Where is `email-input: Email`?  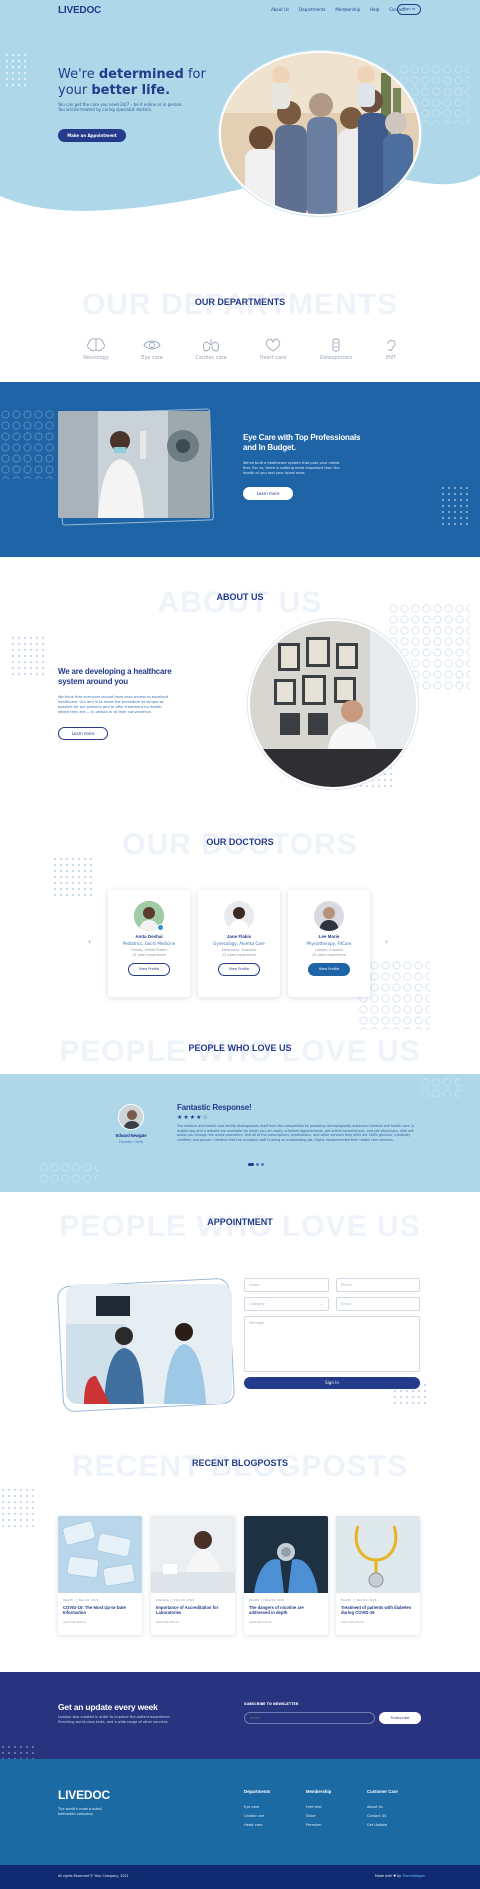
email-input: Email is located at coordinates (378, 1304).